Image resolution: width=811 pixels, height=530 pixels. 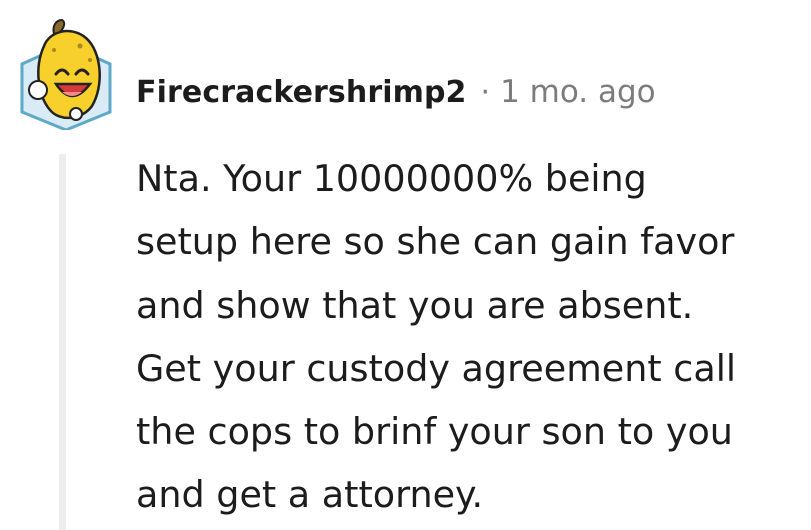 What do you see at coordinates (301, 92) in the screenshot?
I see `username-link: Firecrackershrimp2` at bounding box center [301, 92].